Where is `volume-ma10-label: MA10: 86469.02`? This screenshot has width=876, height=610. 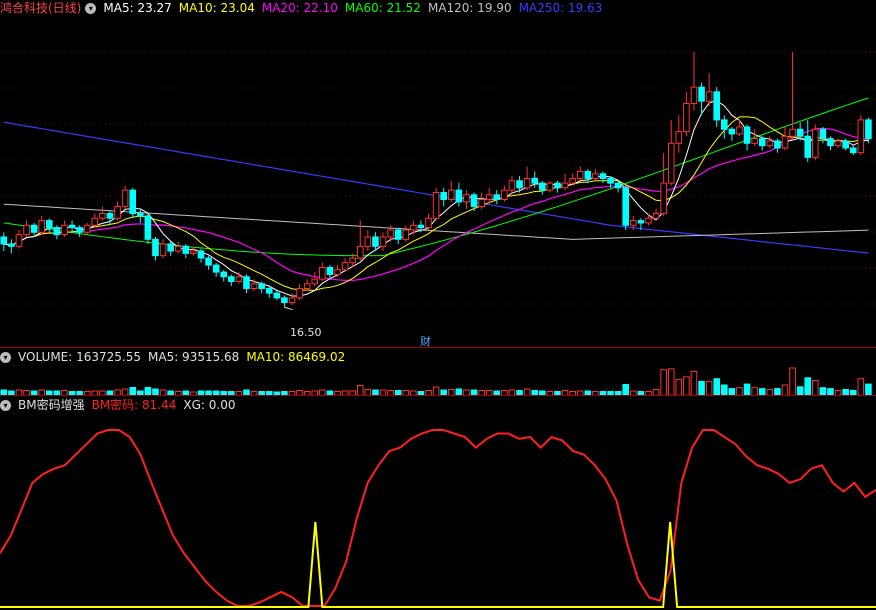
volume-ma10-label: MA10: 86469.02 is located at coordinates (296, 357).